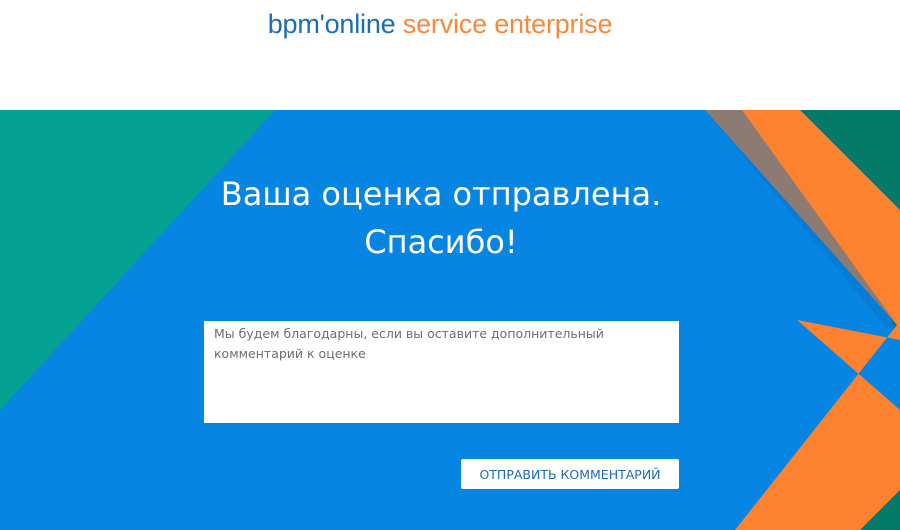 This screenshot has height=530, width=900. What do you see at coordinates (441, 194) in the screenshot?
I see `title-line-1: Ваша оценка отправлена.` at bounding box center [441, 194].